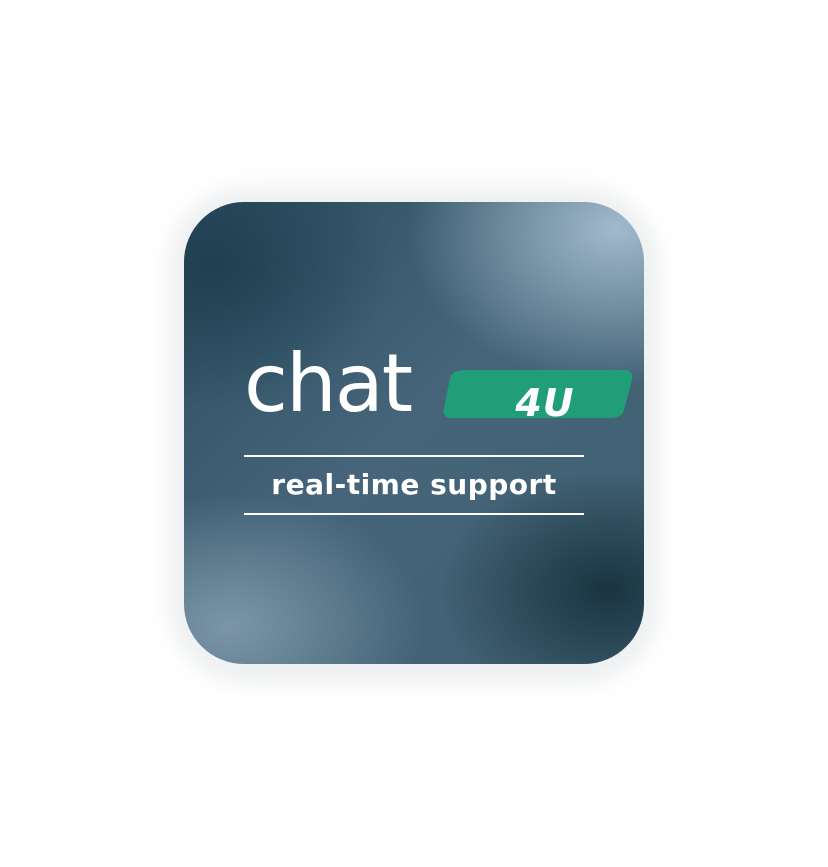 Image resolution: width=828 pixels, height=867 pixels. I want to click on logo-badge: 4U, so click(537, 393).